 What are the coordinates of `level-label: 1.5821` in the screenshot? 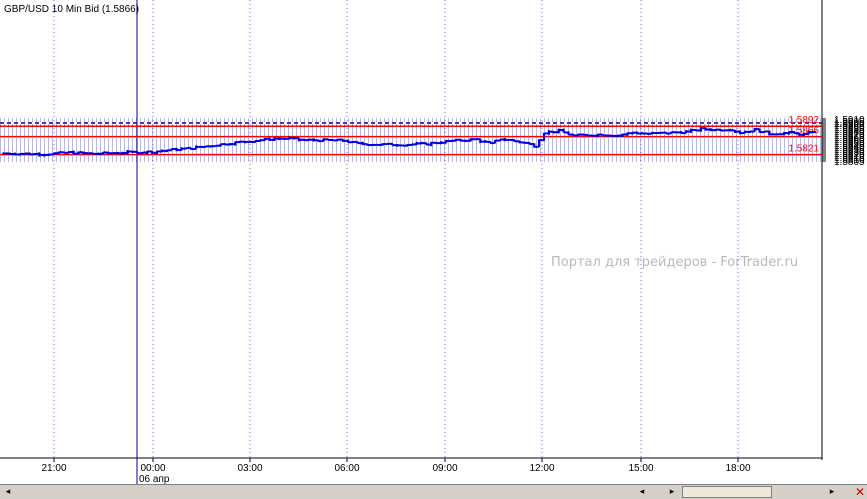 It's located at (803, 149).